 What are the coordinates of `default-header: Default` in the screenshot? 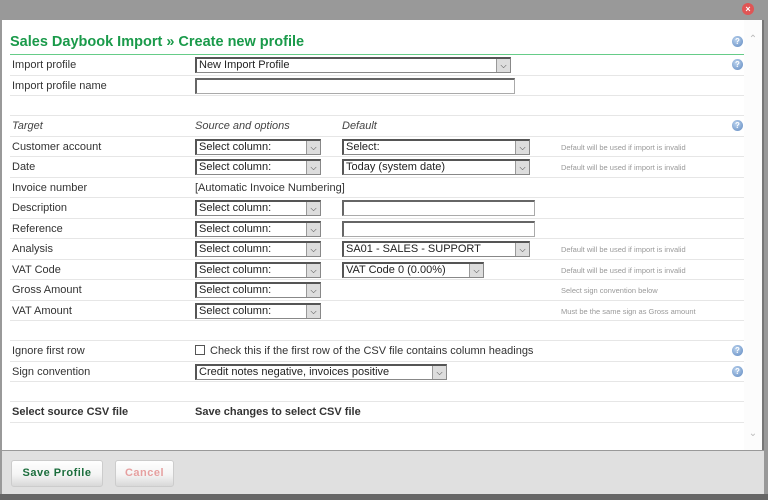 It's located at (359, 126).